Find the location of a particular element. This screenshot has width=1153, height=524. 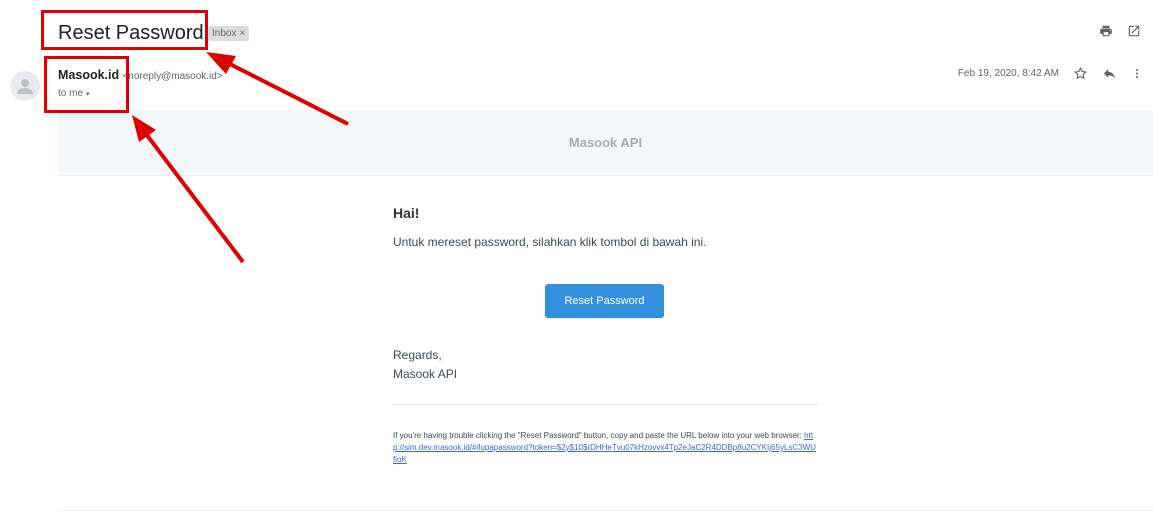

message-meta: Feb 19, 2020, 8:42 AM is located at coordinates (1050, 73).